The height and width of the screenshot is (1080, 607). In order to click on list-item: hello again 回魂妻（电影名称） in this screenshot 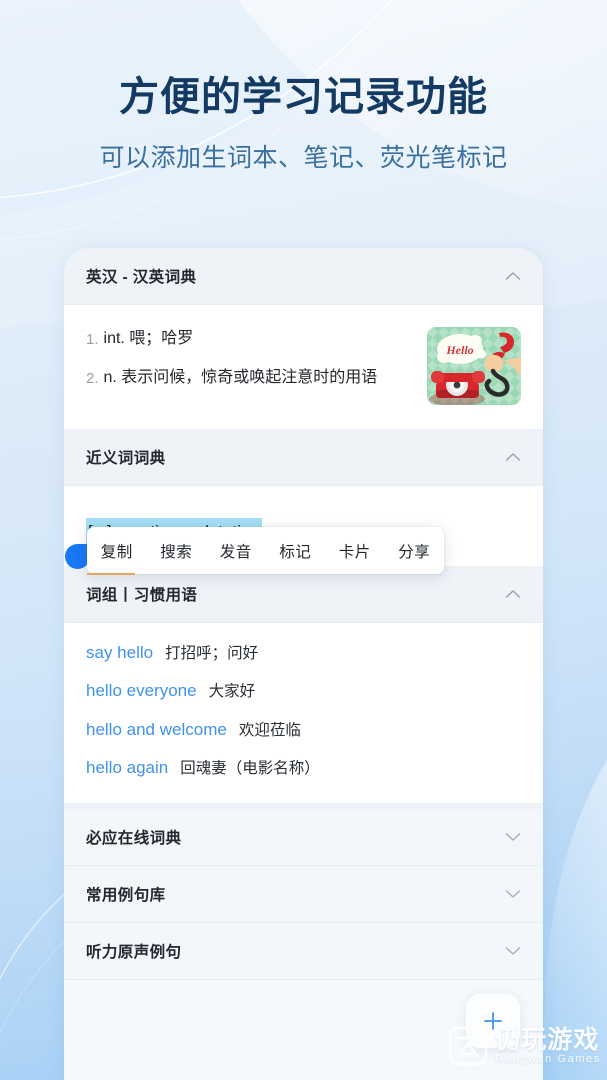, I will do `click(303, 768)`.